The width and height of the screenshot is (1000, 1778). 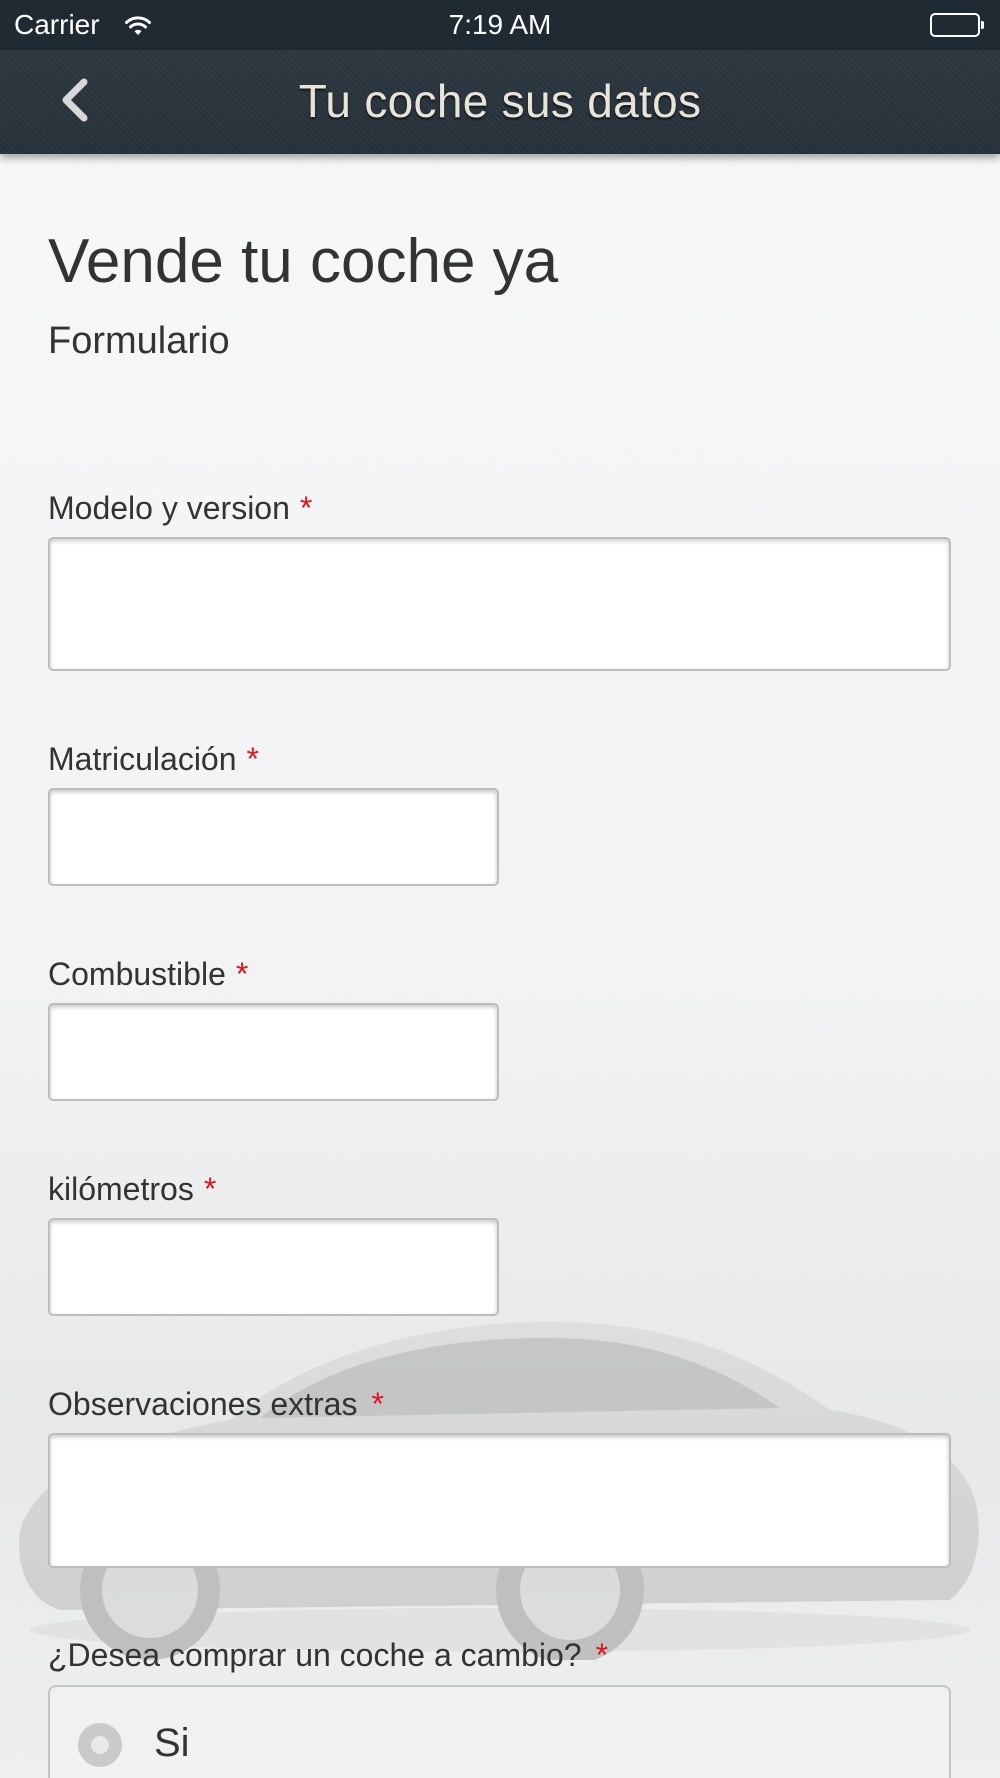 I want to click on field-label-combustible: Combustible *, so click(x=148, y=974).